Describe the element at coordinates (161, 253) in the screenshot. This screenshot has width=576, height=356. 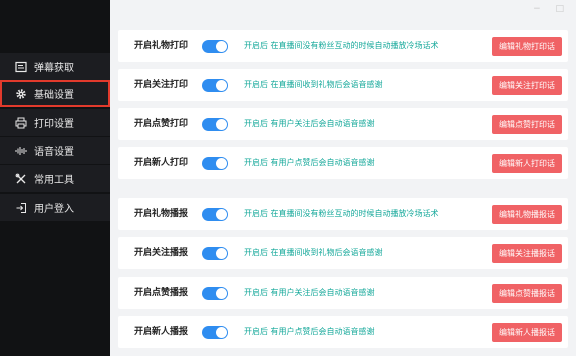
I see `row-label: 开启关注播报` at that location.